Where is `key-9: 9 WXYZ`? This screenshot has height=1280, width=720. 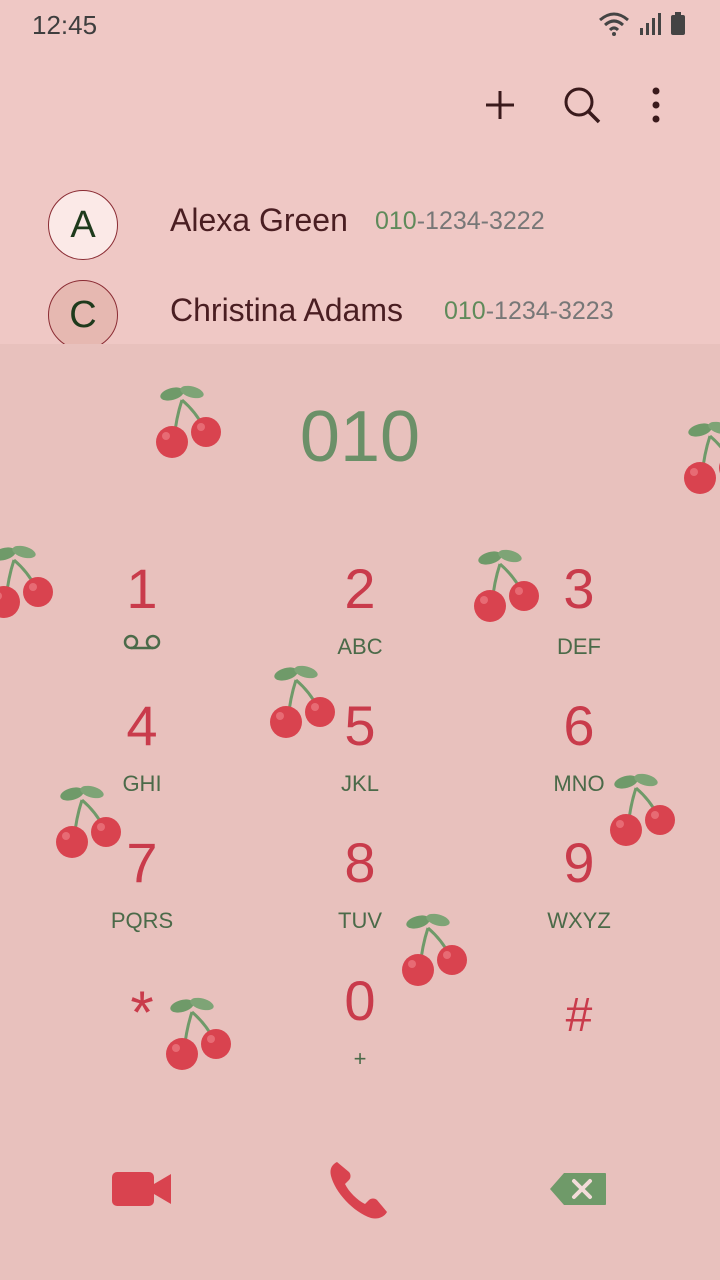 key-9: 9 WXYZ is located at coordinates (579, 885).